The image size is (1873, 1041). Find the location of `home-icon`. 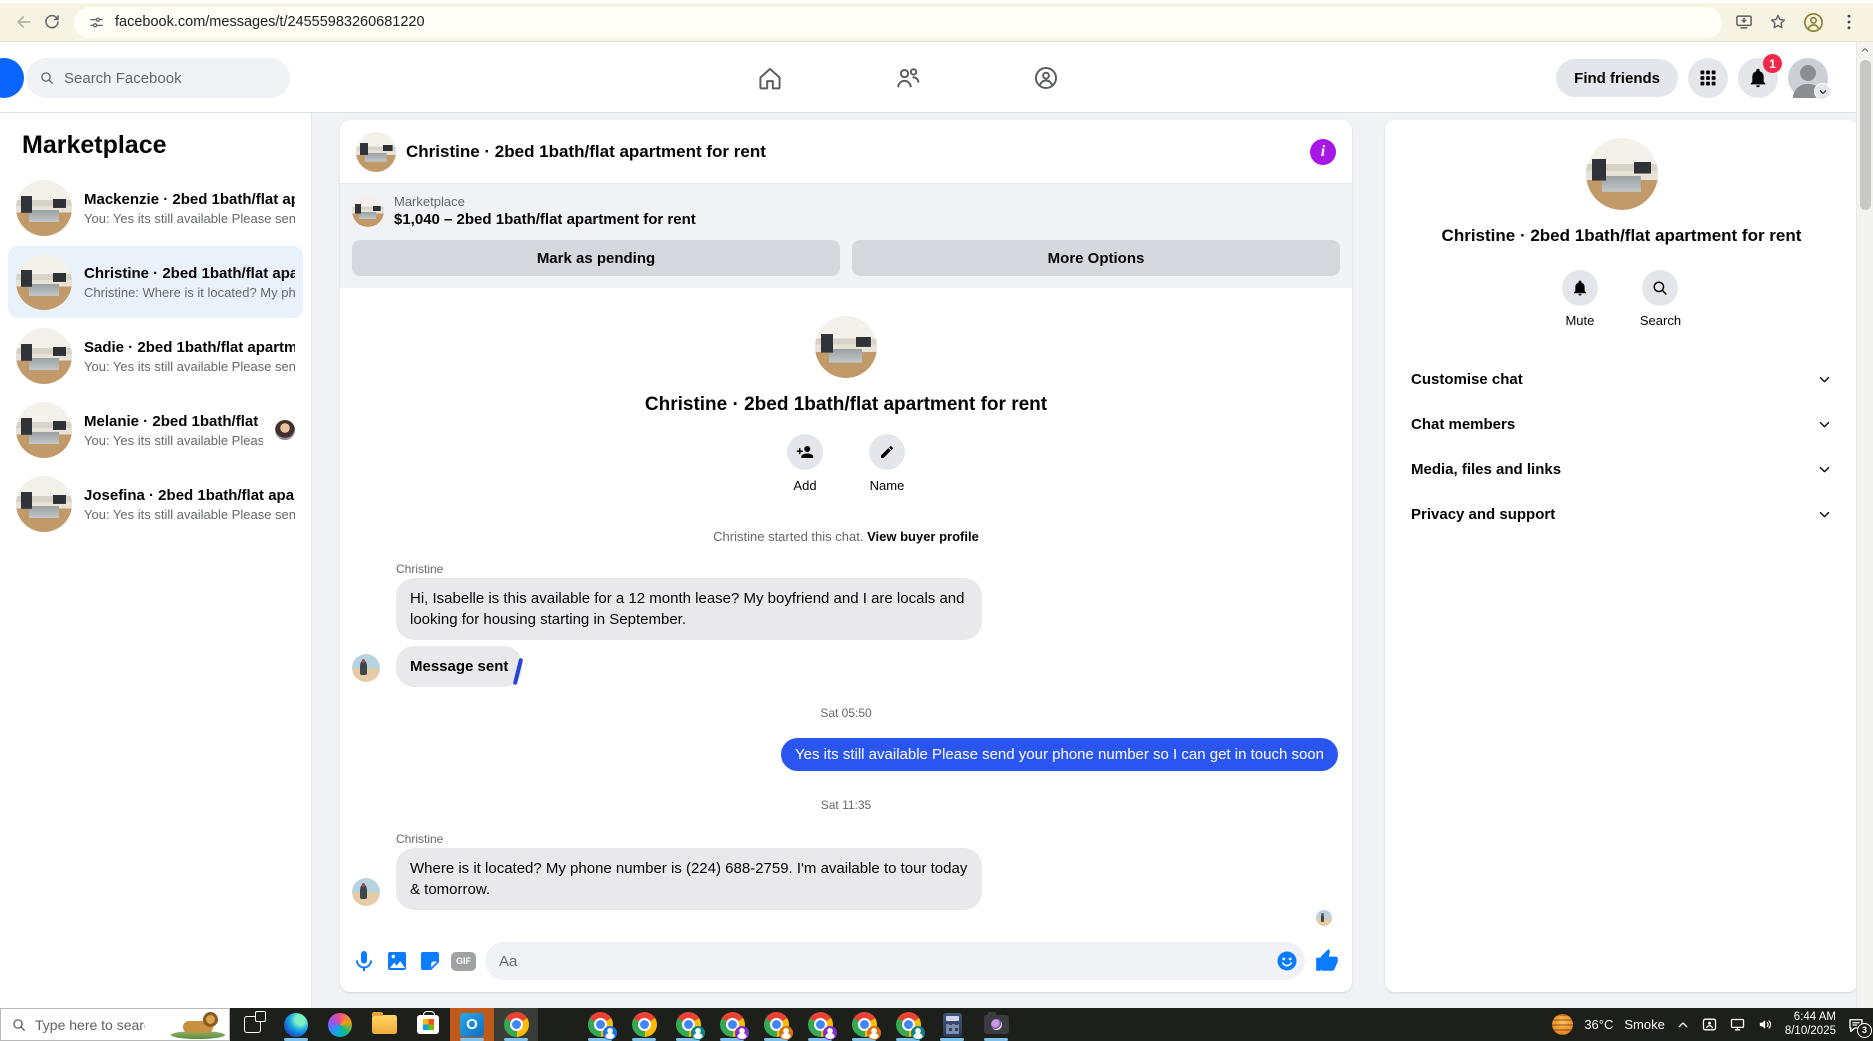

home-icon is located at coordinates (770, 78).